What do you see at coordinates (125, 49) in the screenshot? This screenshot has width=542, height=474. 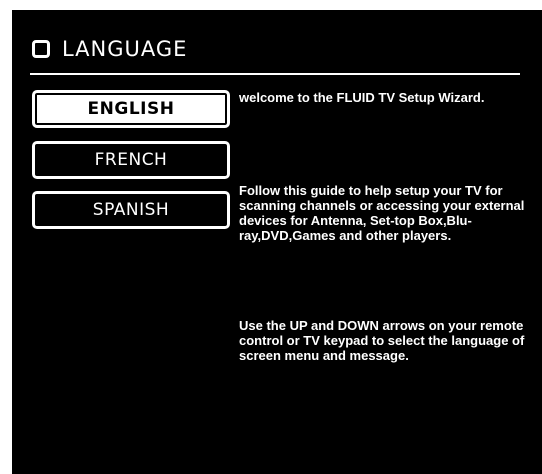 I see `page-title: LANGUAGE` at bounding box center [125, 49].